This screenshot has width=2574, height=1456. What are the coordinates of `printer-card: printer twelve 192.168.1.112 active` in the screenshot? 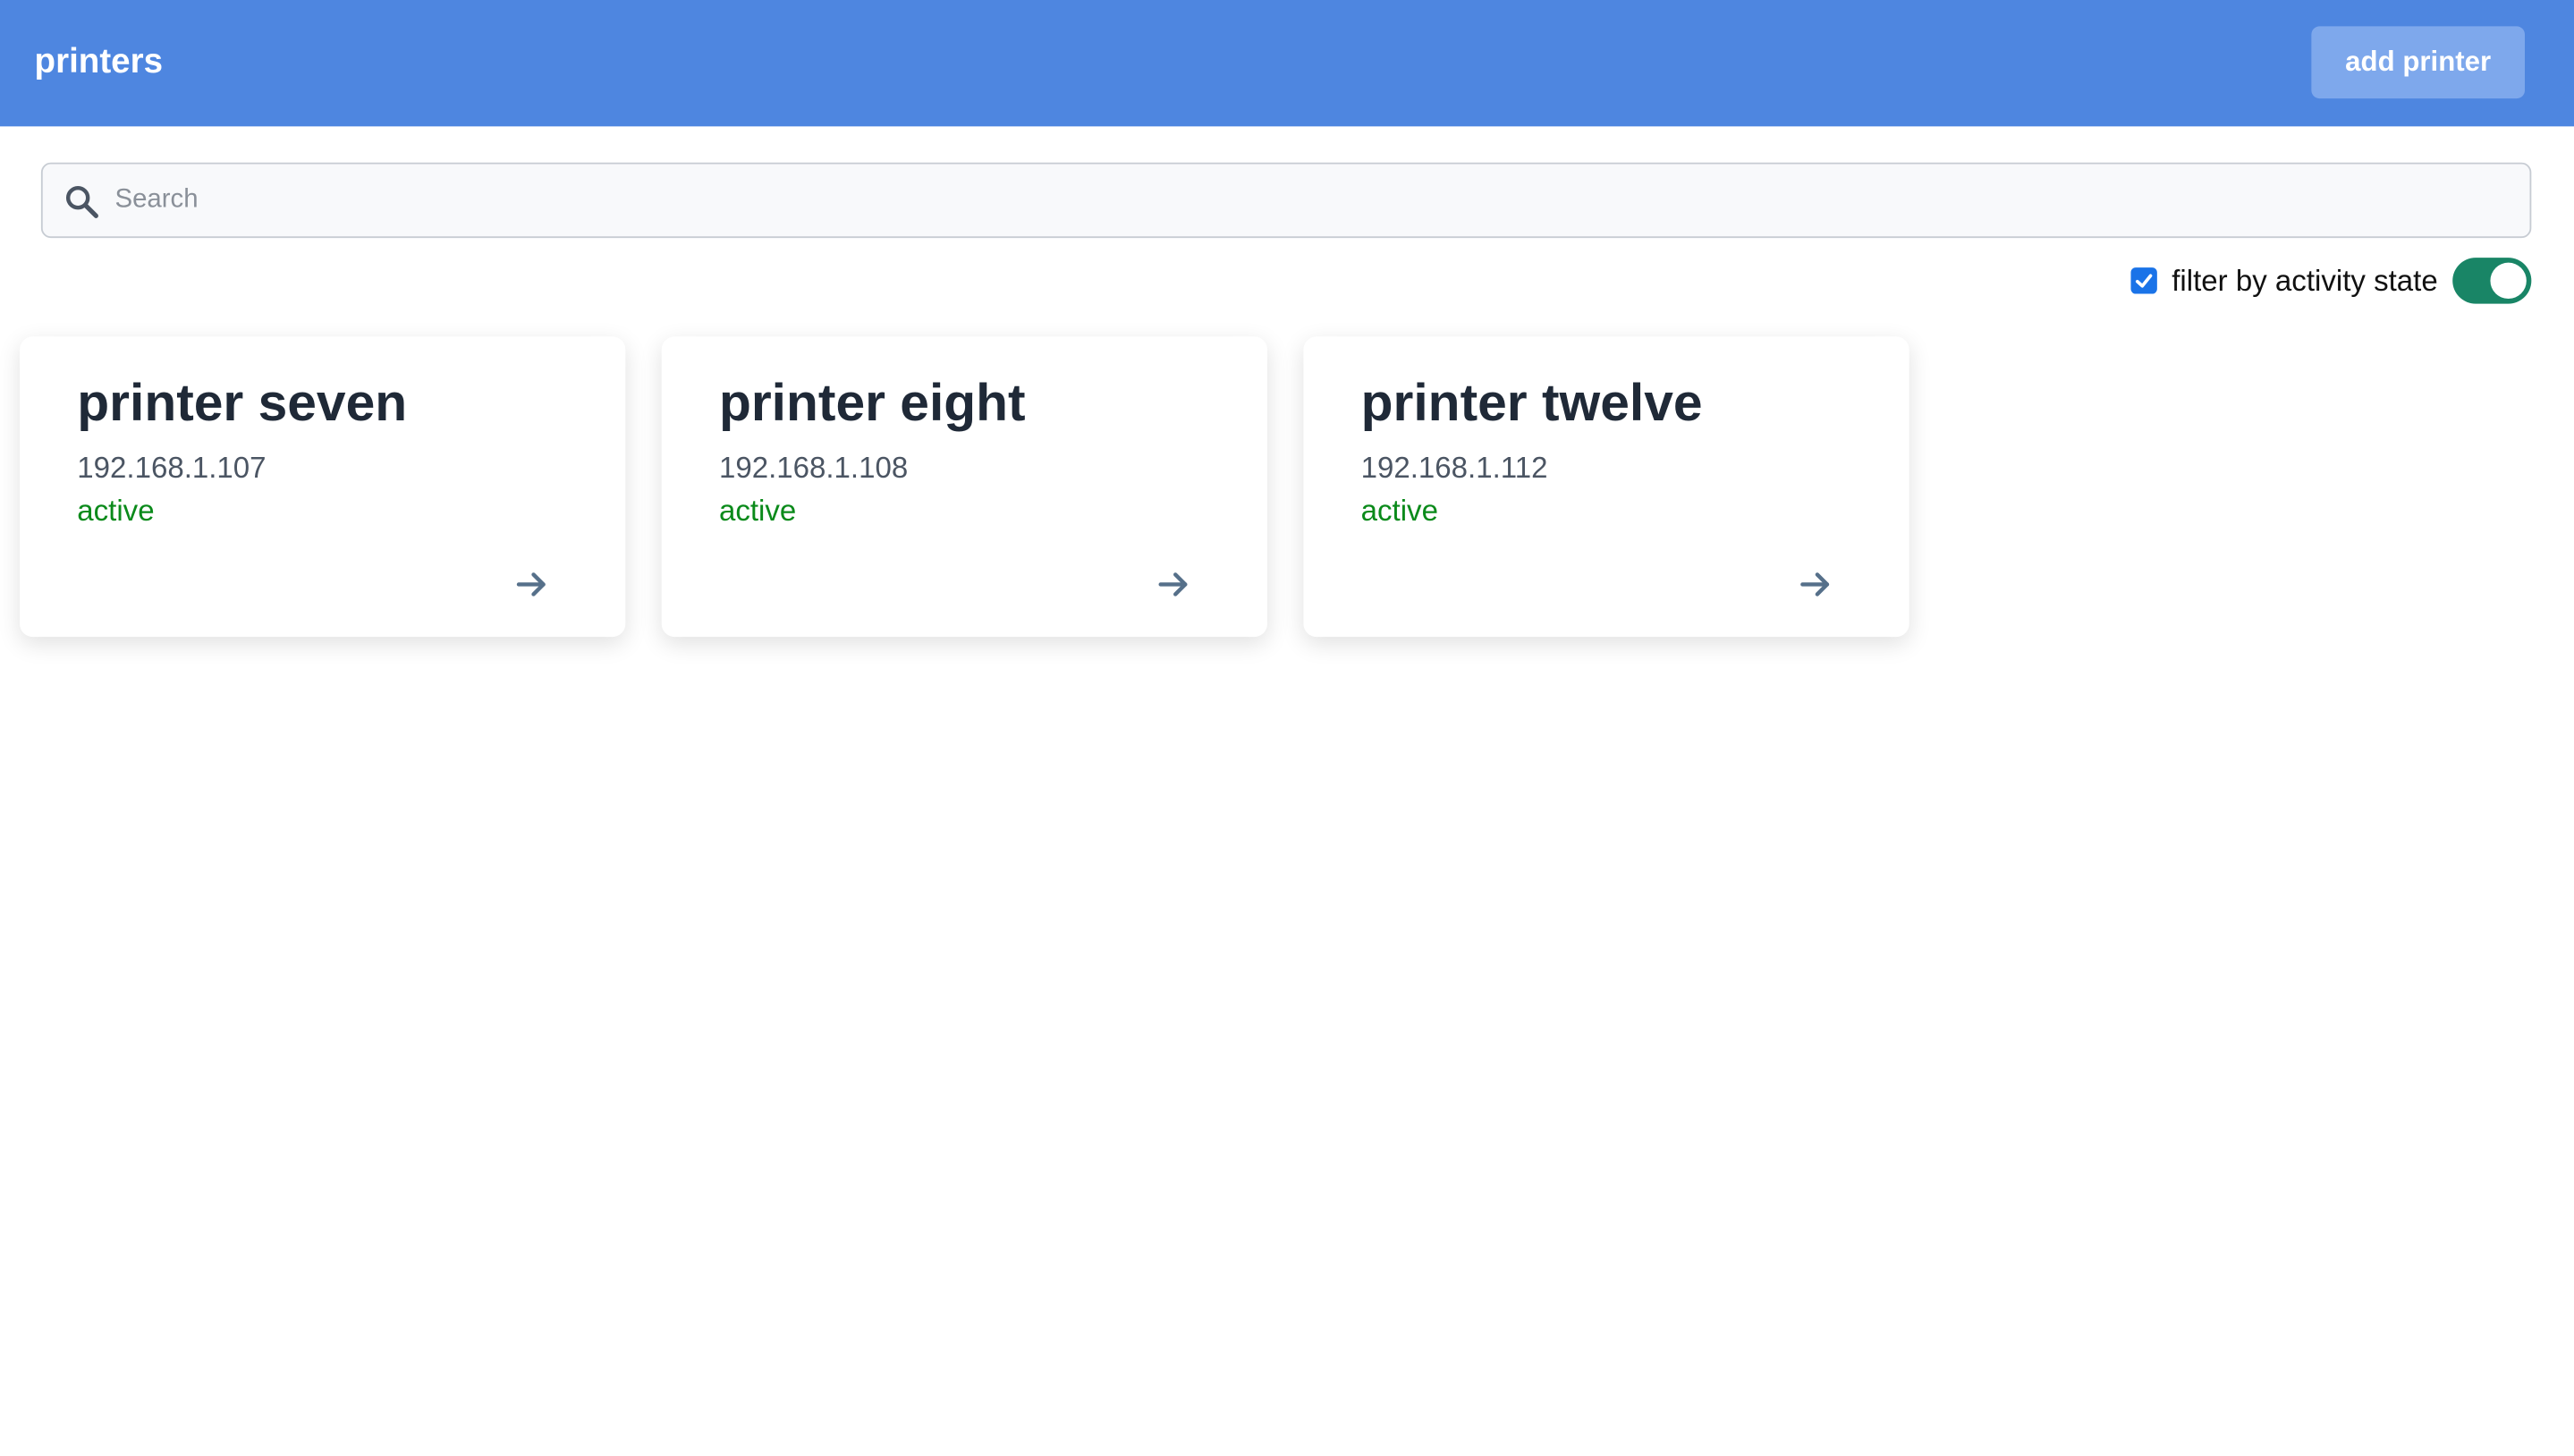 It's located at (1606, 487).